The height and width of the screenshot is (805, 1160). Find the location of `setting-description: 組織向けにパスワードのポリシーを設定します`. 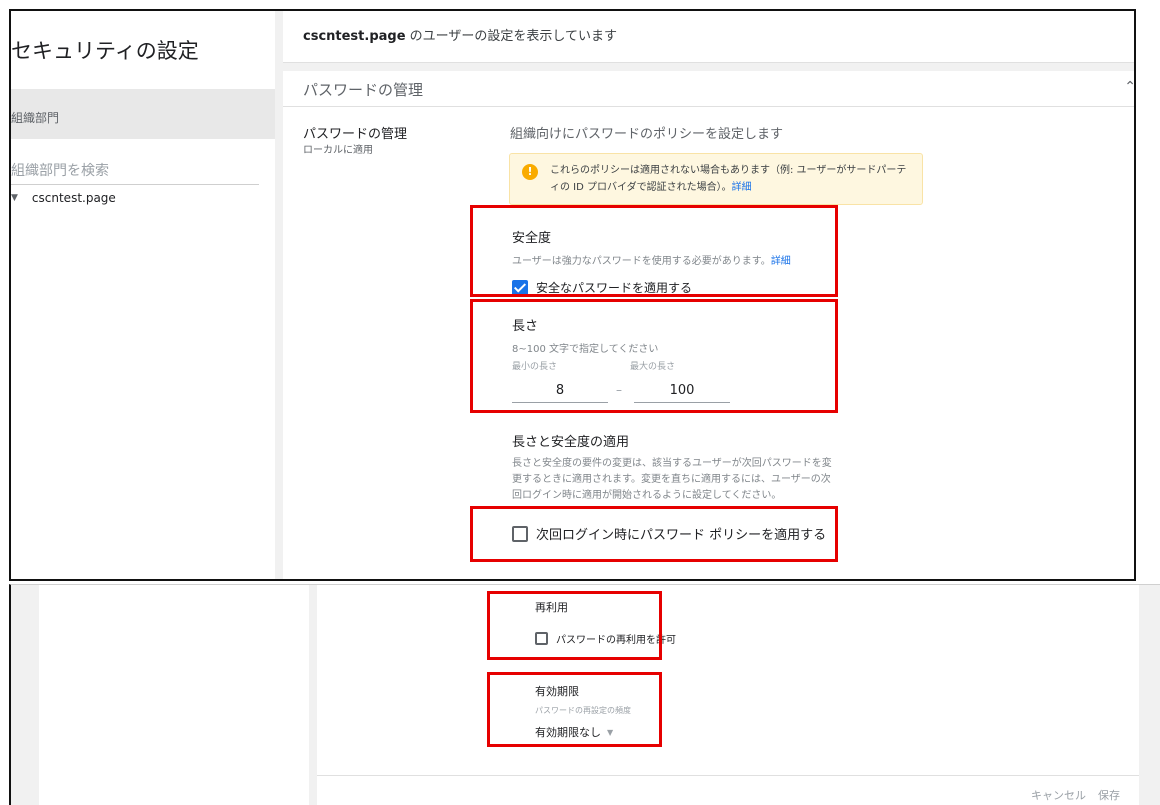

setting-description: 組織向けにパスワードのポリシーを設定します is located at coordinates (647, 134).